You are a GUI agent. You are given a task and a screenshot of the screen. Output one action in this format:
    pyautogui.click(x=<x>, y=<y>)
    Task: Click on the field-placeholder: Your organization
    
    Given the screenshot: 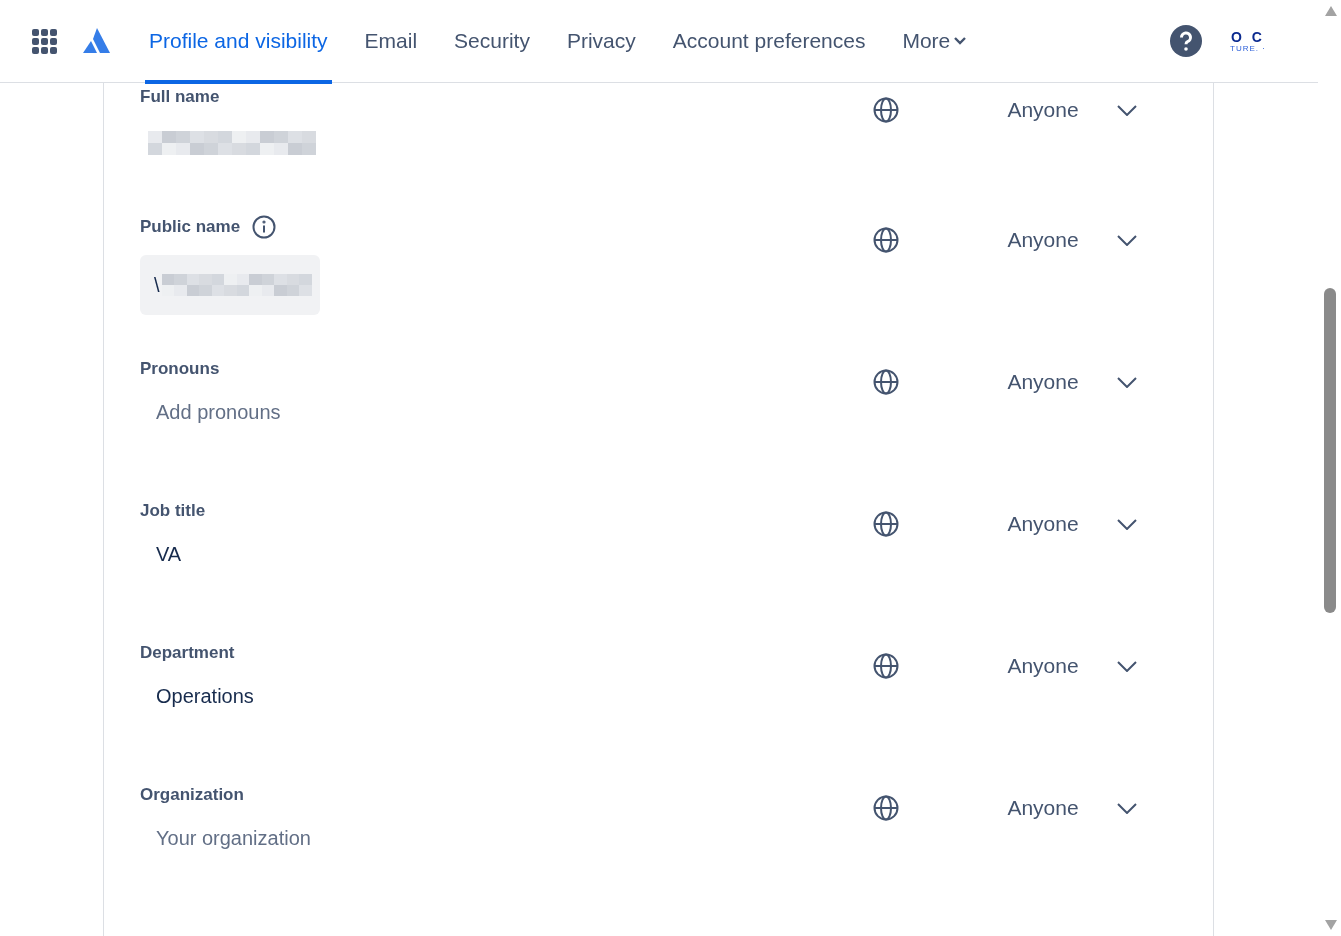 What is the action you would take?
    pyautogui.click(x=233, y=840)
    